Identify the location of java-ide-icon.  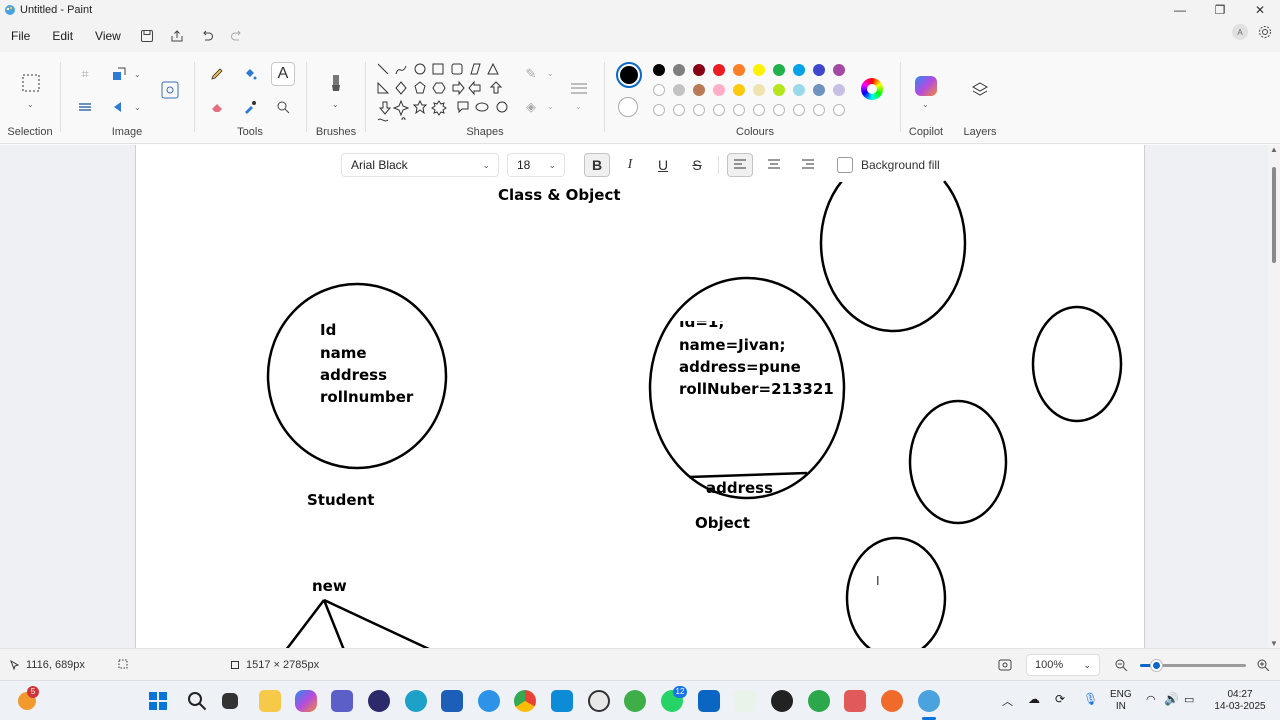
(489, 701).